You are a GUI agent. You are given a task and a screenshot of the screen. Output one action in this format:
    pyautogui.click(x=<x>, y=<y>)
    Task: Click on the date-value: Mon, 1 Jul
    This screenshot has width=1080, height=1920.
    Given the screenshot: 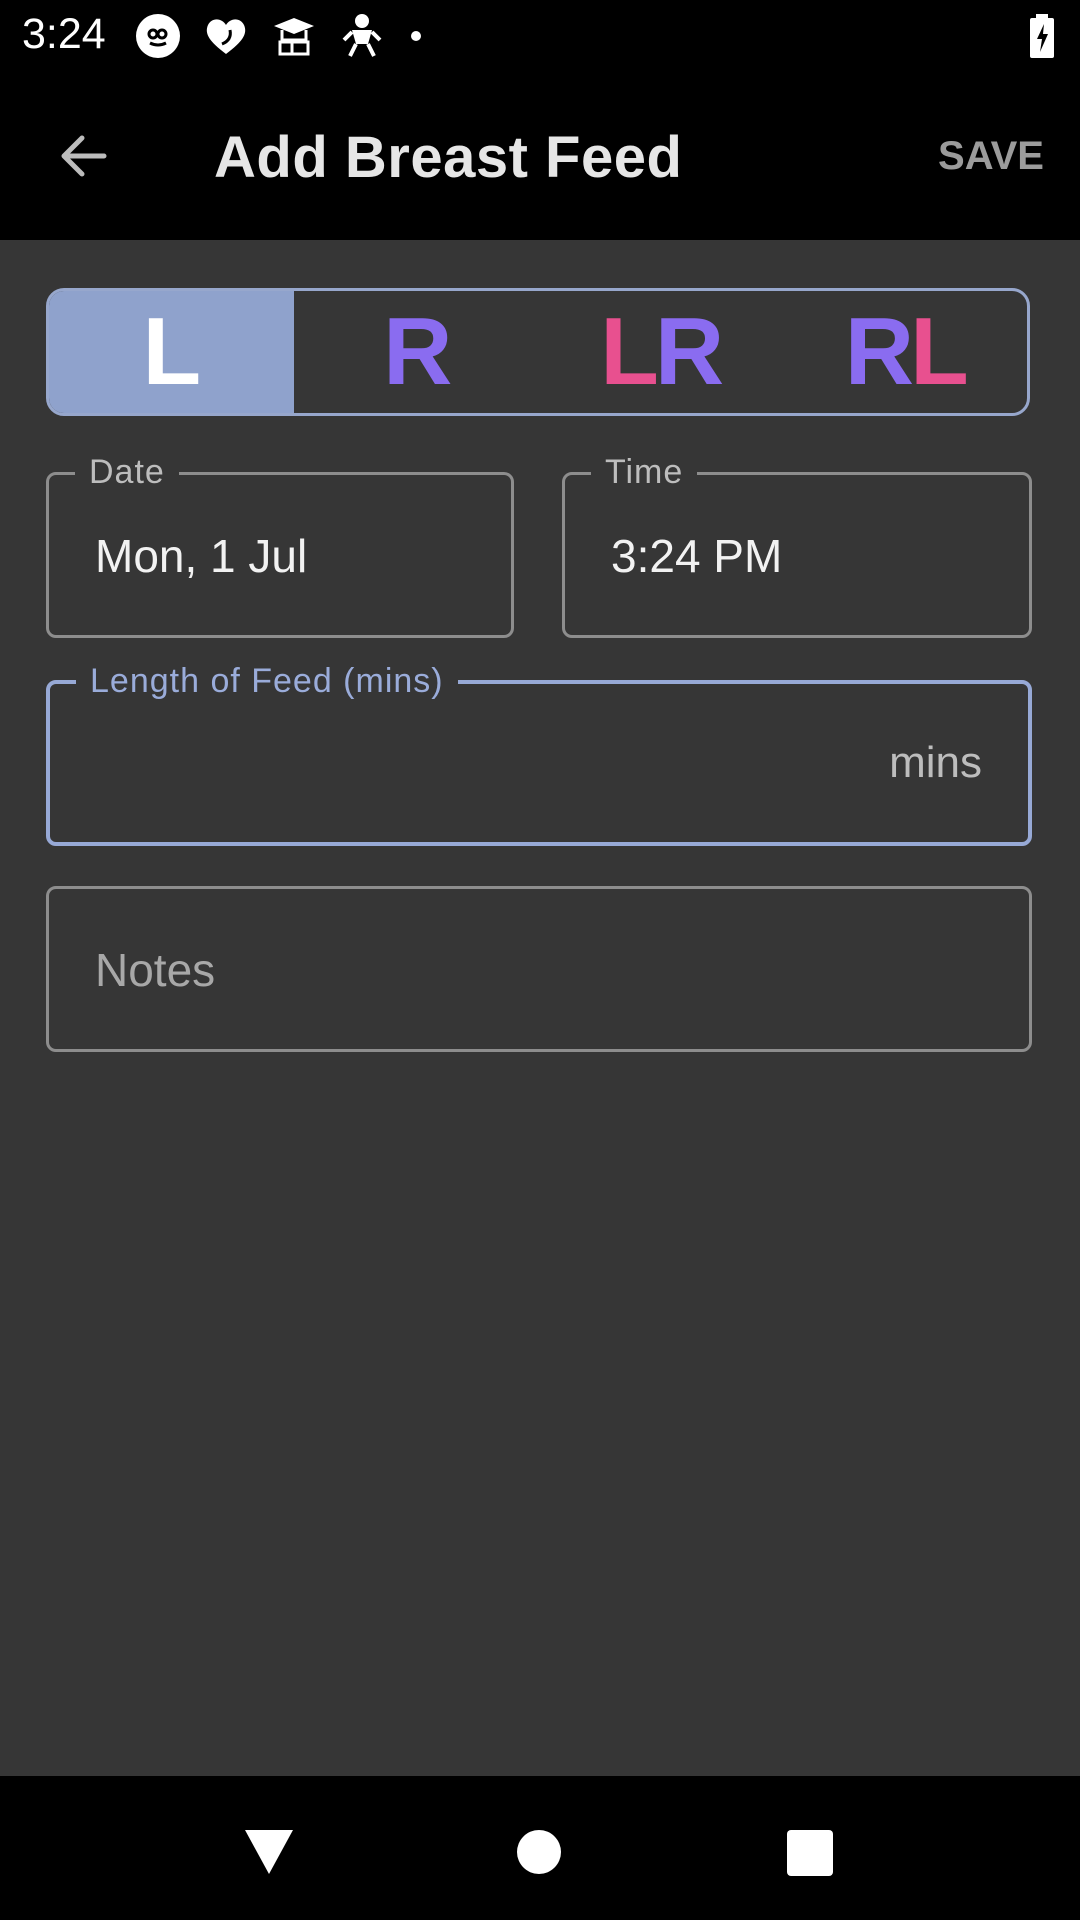 What is the action you would take?
    pyautogui.click(x=201, y=556)
    